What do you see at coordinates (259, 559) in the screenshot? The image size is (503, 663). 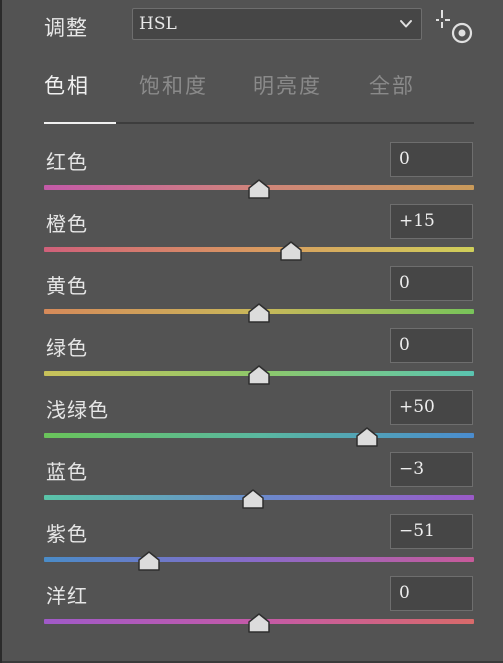 I see `slider-track-purple` at bounding box center [259, 559].